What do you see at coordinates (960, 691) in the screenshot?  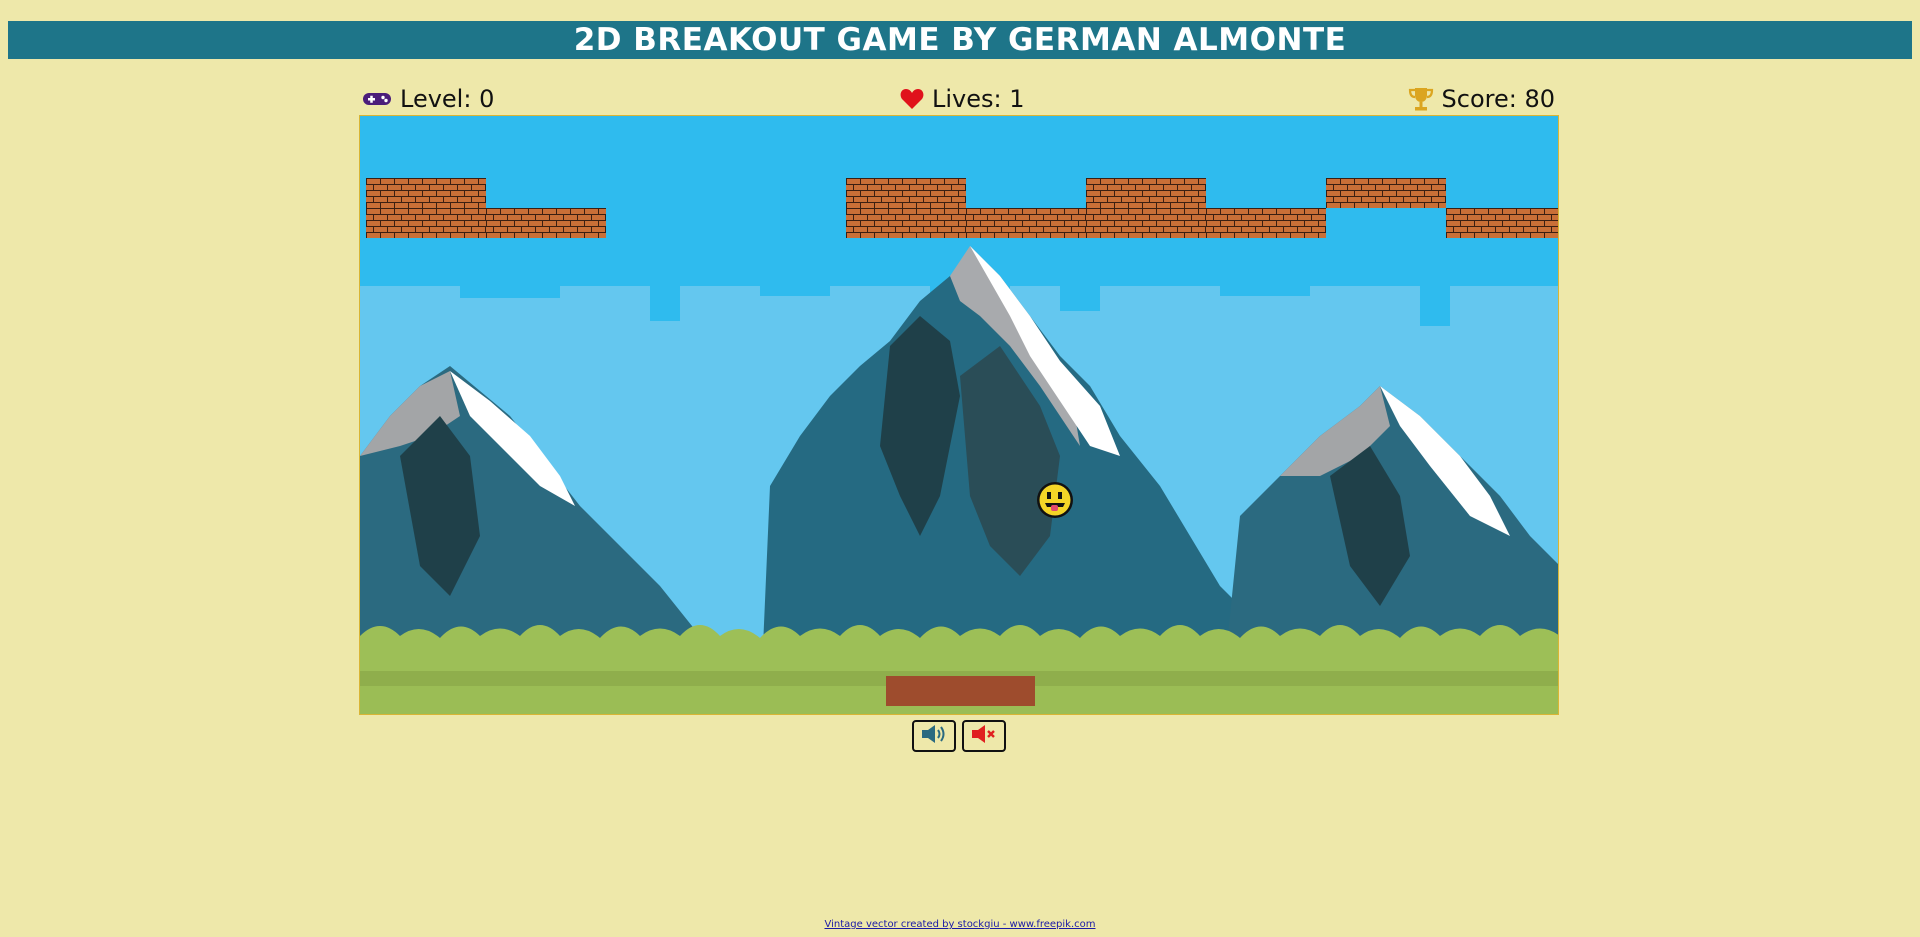 I see `paddle` at bounding box center [960, 691].